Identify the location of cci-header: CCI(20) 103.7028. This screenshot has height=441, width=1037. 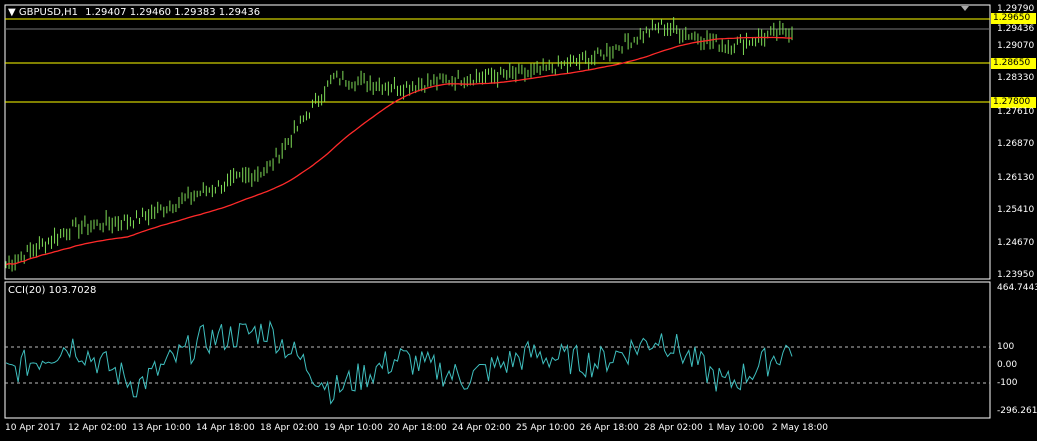
(52, 290).